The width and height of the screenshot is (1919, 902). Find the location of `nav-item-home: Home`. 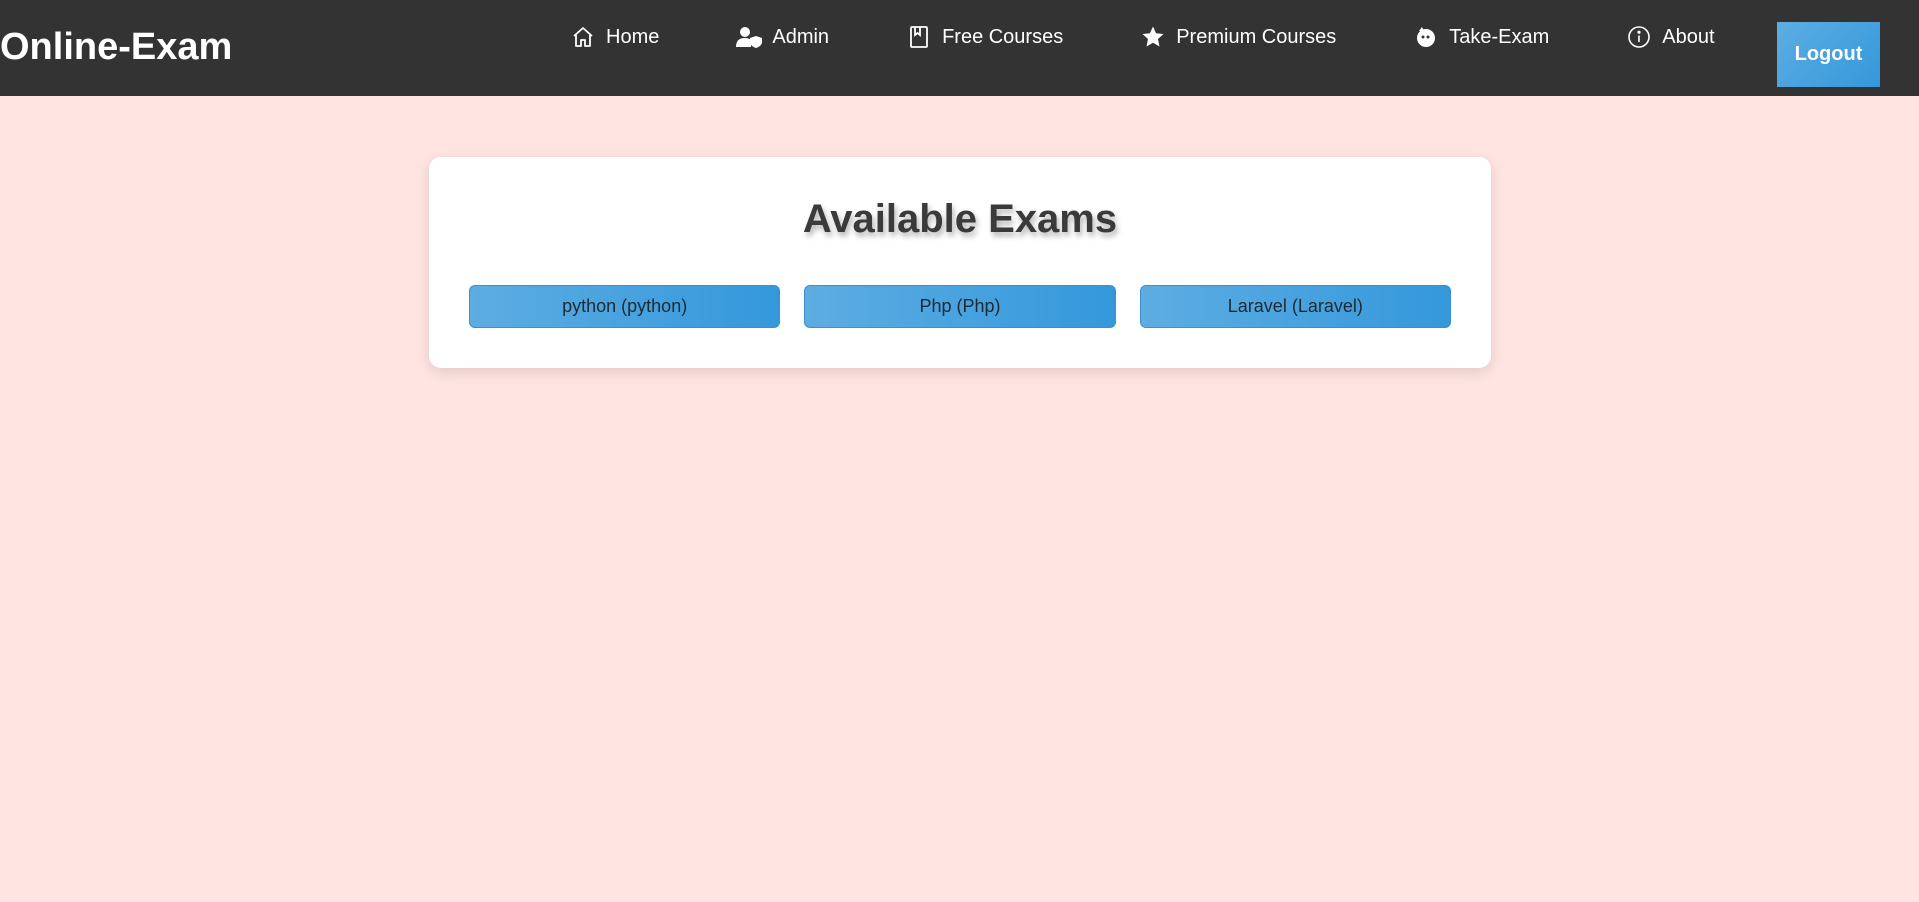

nav-item-home: Home is located at coordinates (614, 37).